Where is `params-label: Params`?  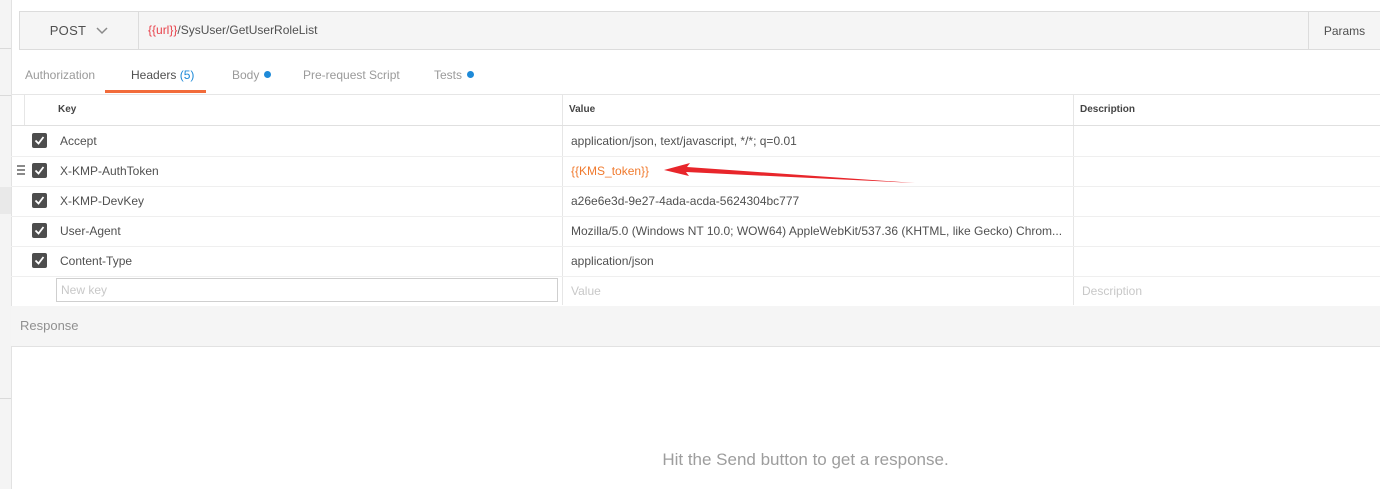 params-label: Params is located at coordinates (1344, 30).